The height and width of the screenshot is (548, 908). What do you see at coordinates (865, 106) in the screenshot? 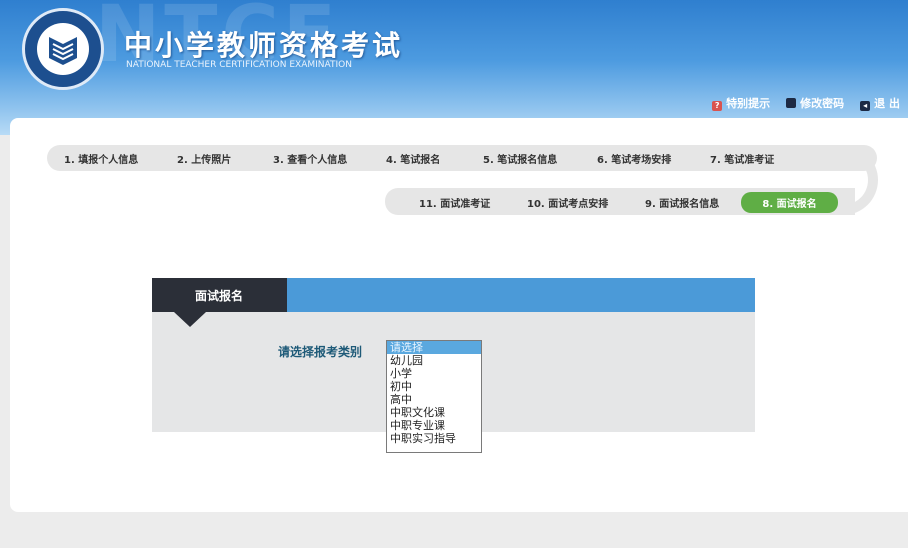
I see `logout-icon: ◂` at bounding box center [865, 106].